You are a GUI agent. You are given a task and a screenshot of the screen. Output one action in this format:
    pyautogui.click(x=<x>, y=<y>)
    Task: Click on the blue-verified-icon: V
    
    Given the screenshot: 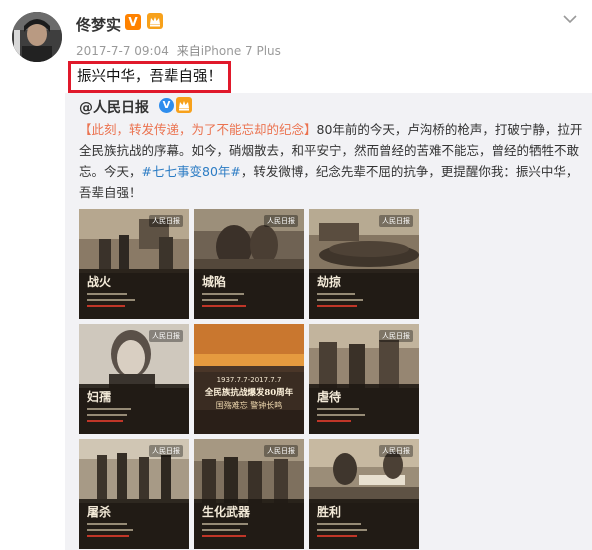 What is the action you would take?
    pyautogui.click(x=166, y=105)
    